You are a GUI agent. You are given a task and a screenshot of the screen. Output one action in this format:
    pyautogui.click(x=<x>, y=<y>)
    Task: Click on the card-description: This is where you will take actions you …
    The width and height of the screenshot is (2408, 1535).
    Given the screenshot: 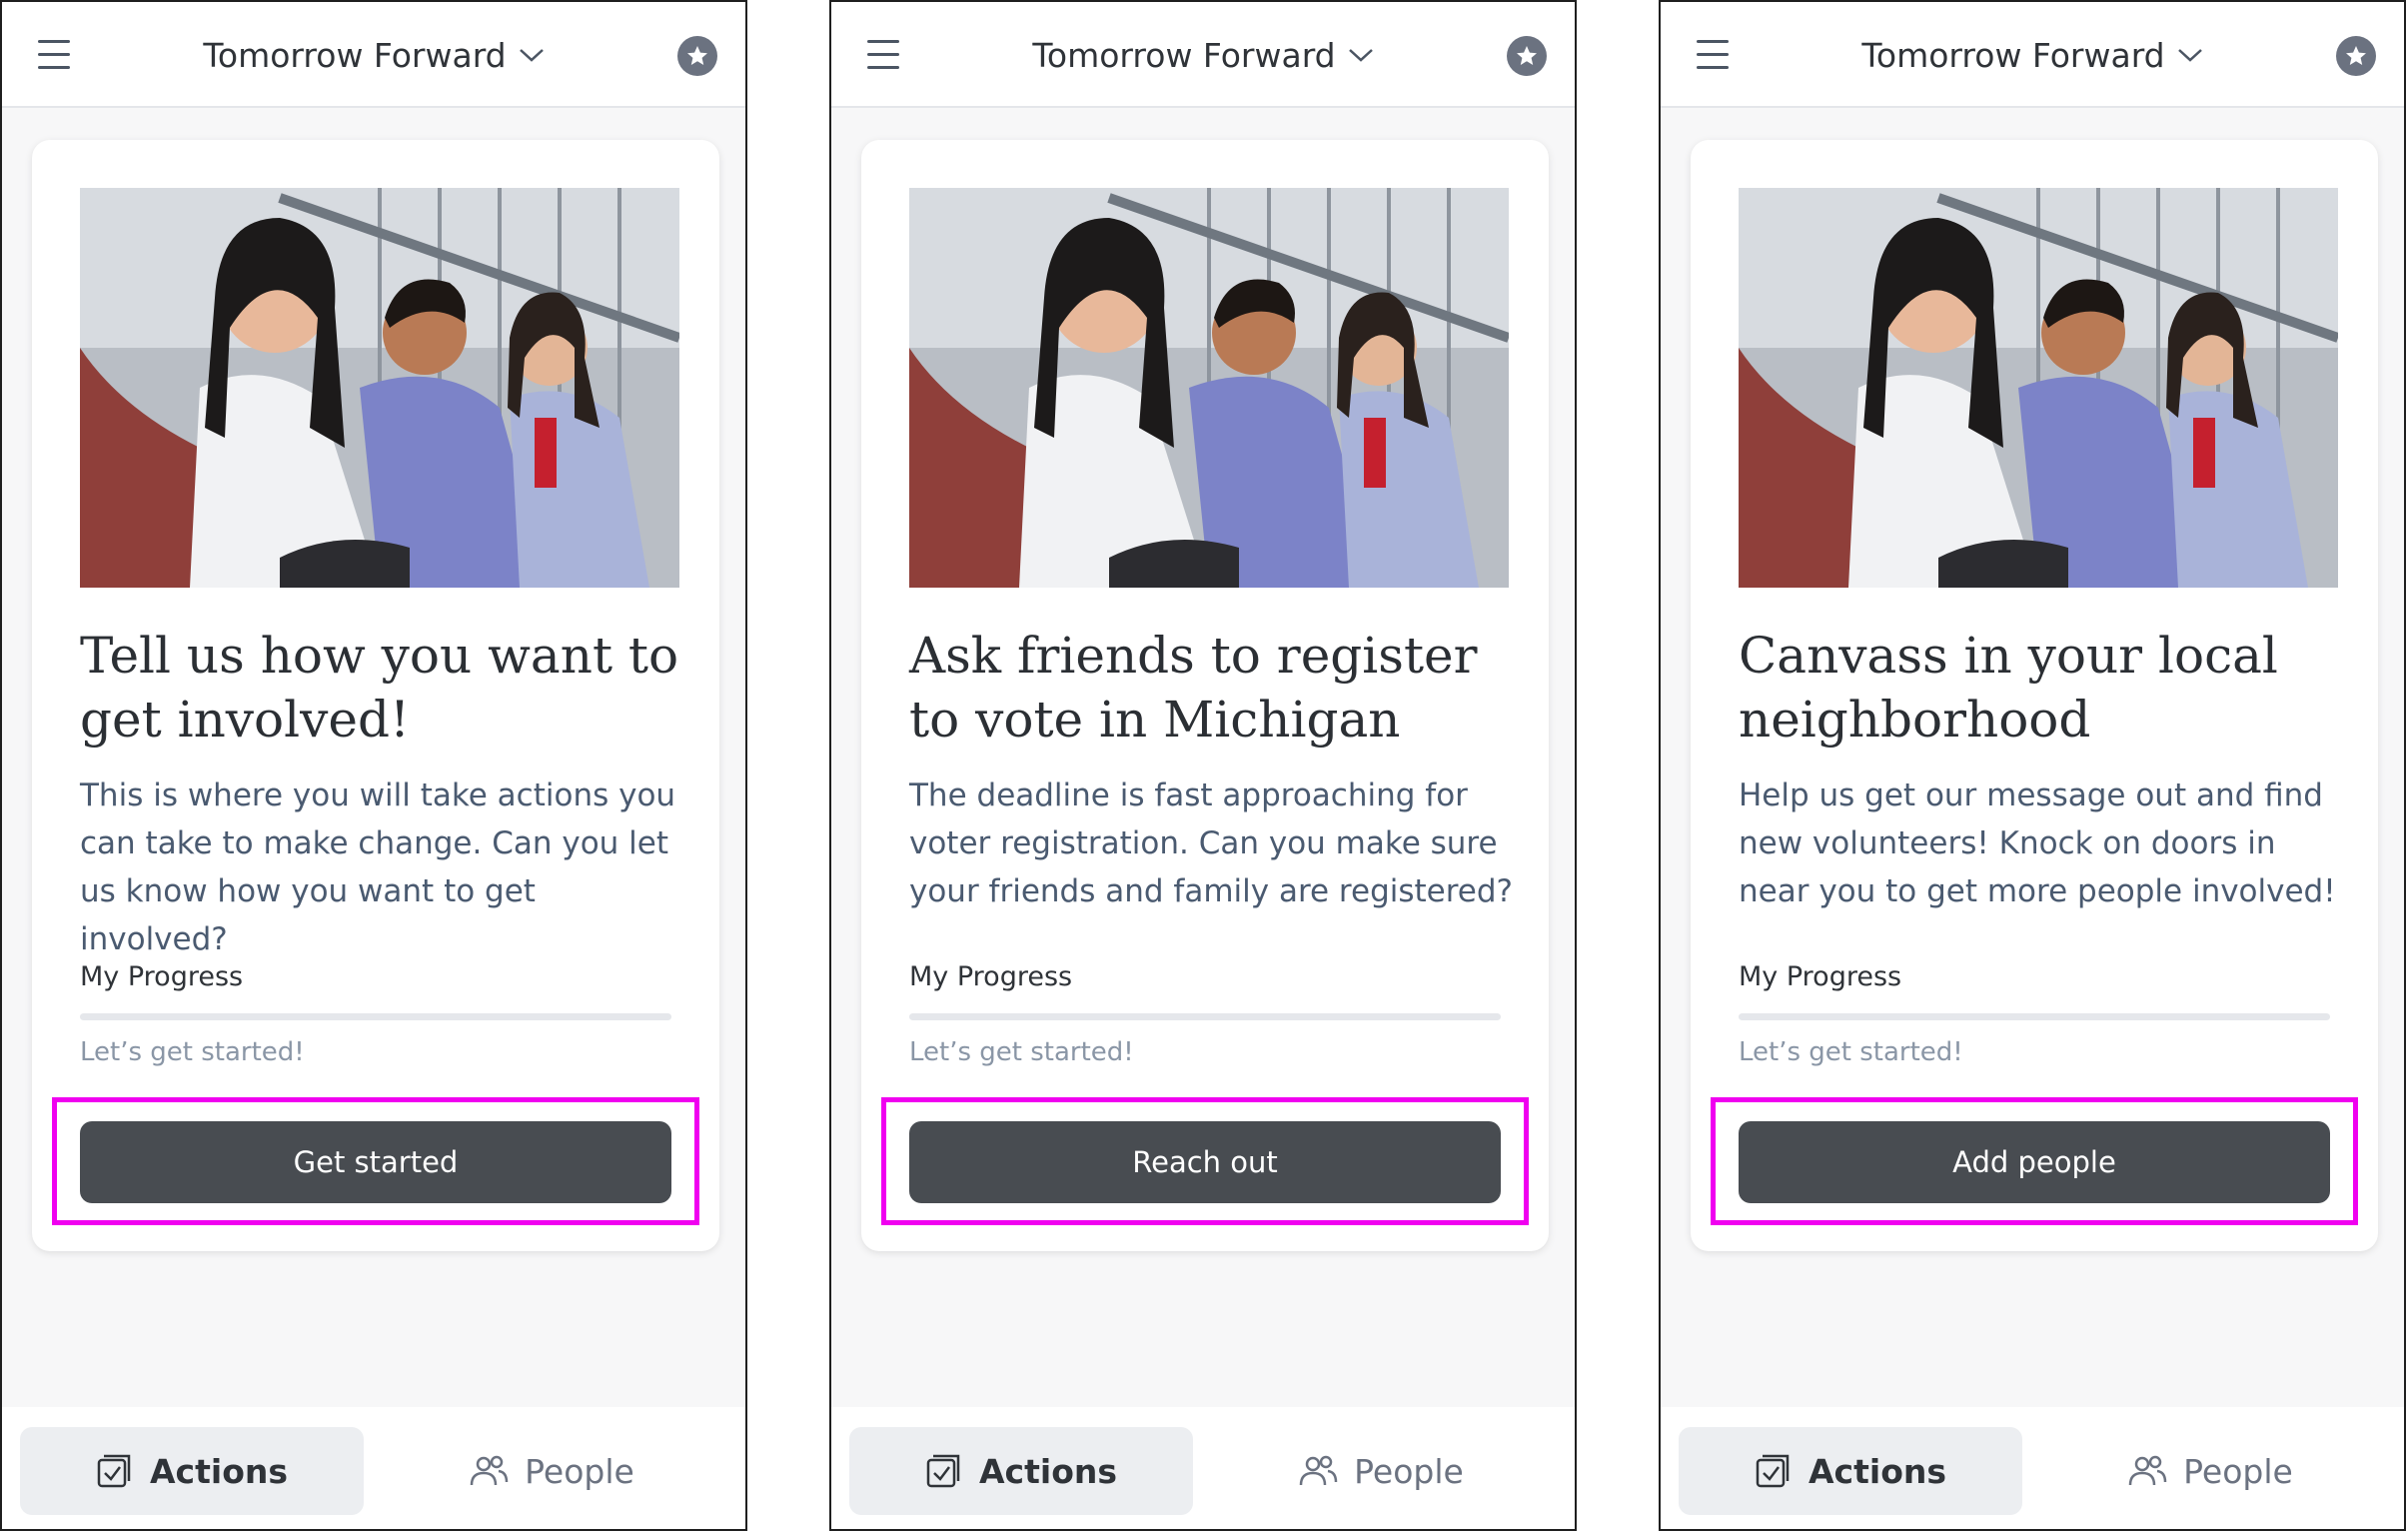 What is the action you would take?
    pyautogui.click(x=378, y=867)
    